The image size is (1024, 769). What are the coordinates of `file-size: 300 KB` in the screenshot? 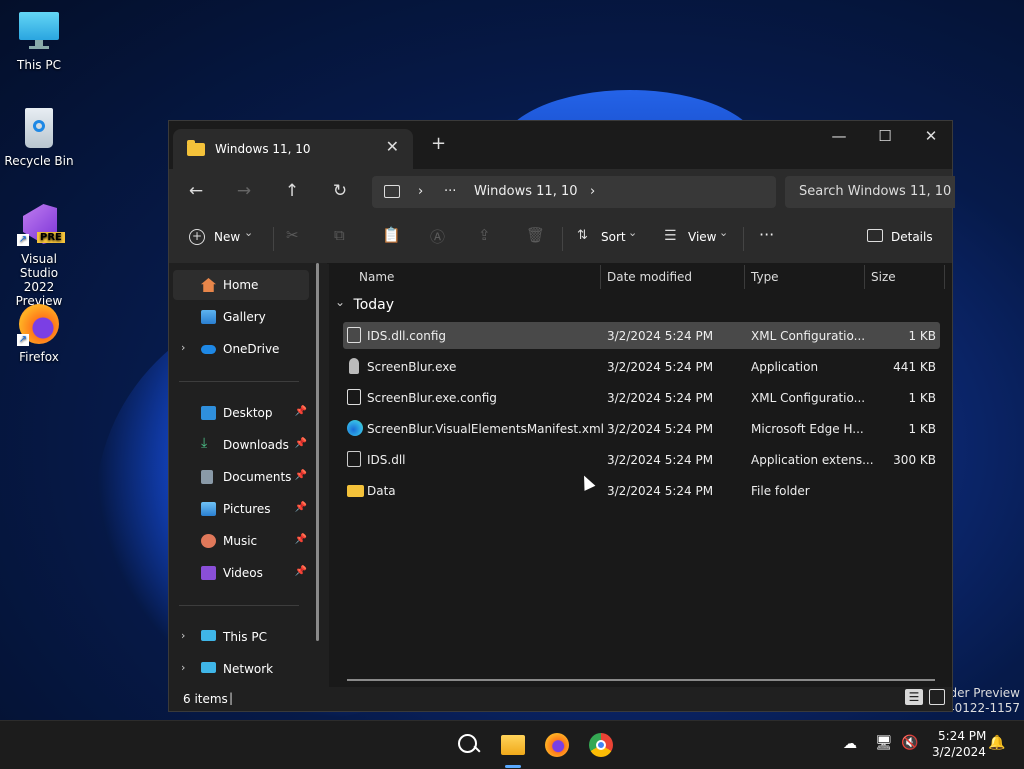 It's located at (914, 460).